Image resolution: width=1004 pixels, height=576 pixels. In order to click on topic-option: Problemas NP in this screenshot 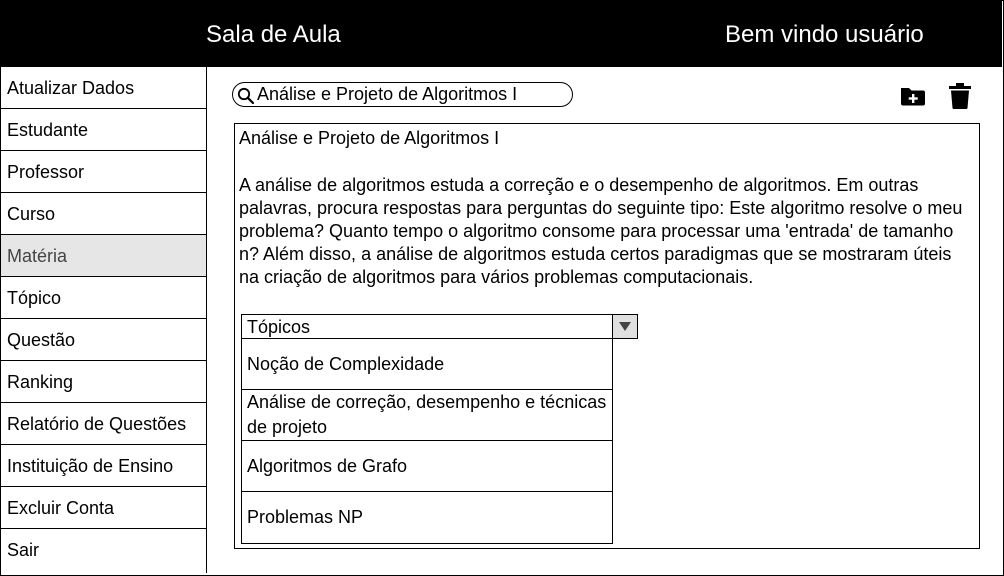, I will do `click(427, 517)`.